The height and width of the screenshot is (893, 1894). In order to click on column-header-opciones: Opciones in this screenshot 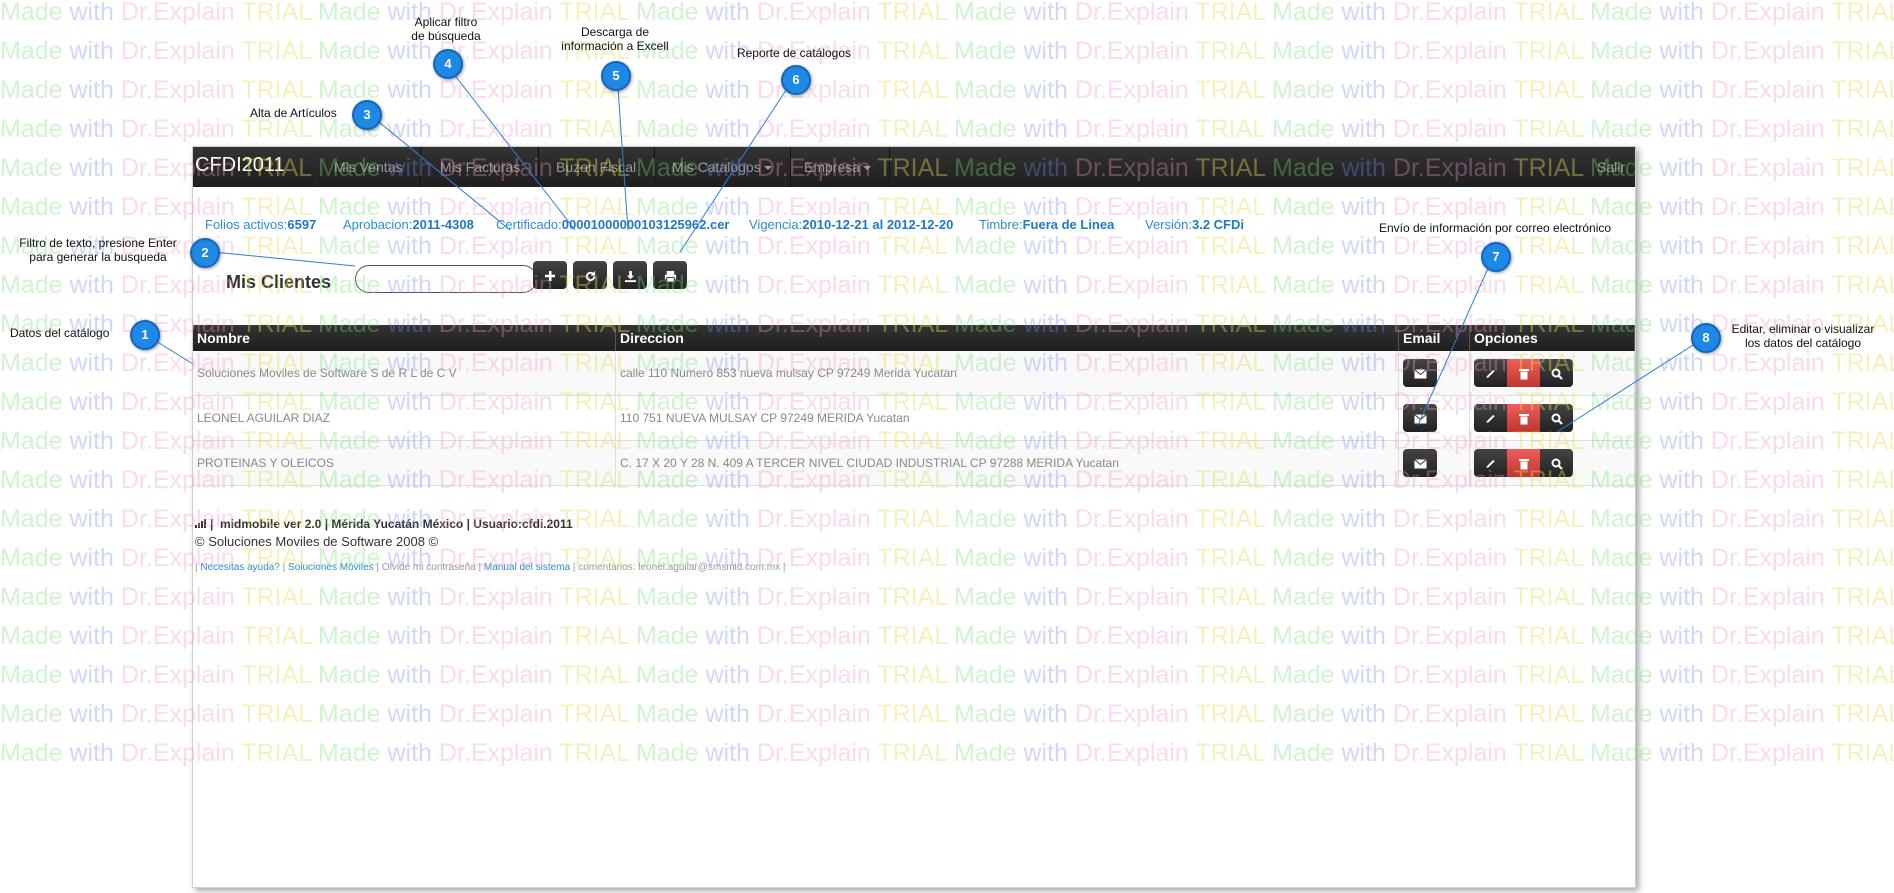, I will do `click(1552, 338)`.